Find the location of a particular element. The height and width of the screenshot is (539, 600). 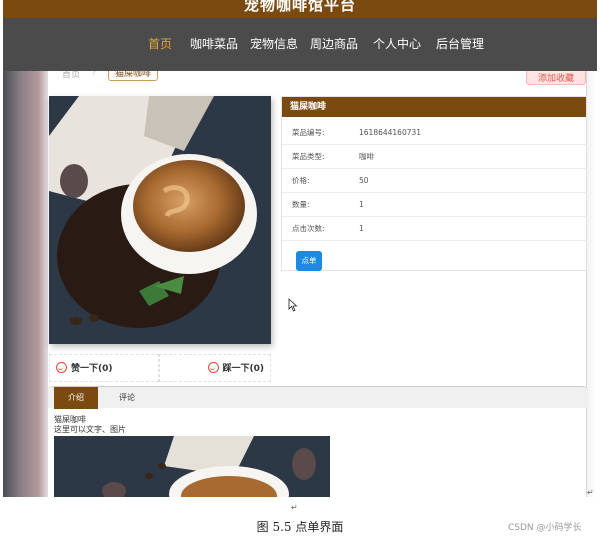

info-row-price: 价格: 50 is located at coordinates (435, 181).